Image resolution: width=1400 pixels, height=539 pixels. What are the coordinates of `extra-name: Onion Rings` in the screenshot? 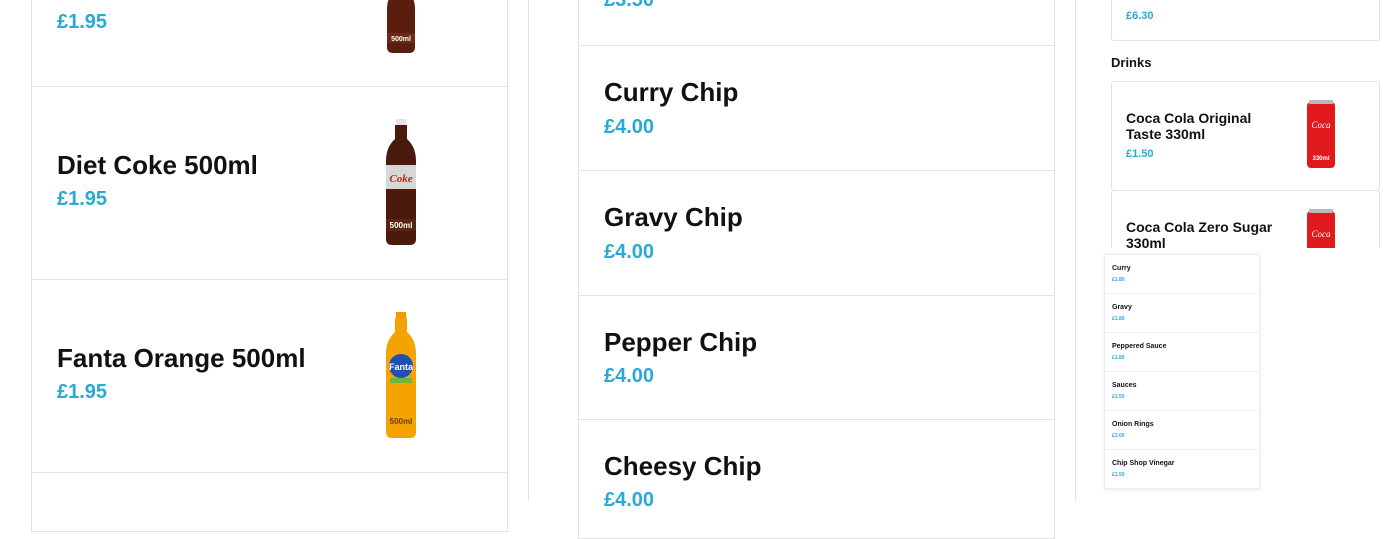 It's located at (1133, 424).